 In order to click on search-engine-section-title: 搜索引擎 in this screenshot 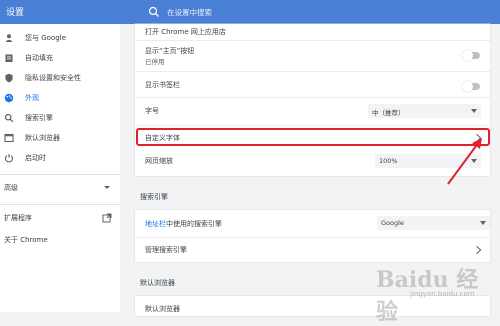, I will do `click(154, 197)`.